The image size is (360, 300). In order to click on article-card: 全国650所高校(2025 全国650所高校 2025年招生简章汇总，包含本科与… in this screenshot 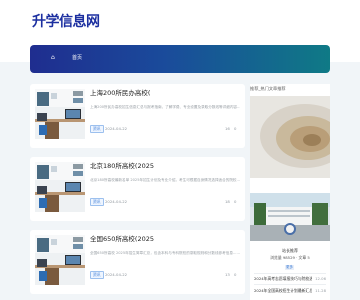, I will do `click(137, 262)`.